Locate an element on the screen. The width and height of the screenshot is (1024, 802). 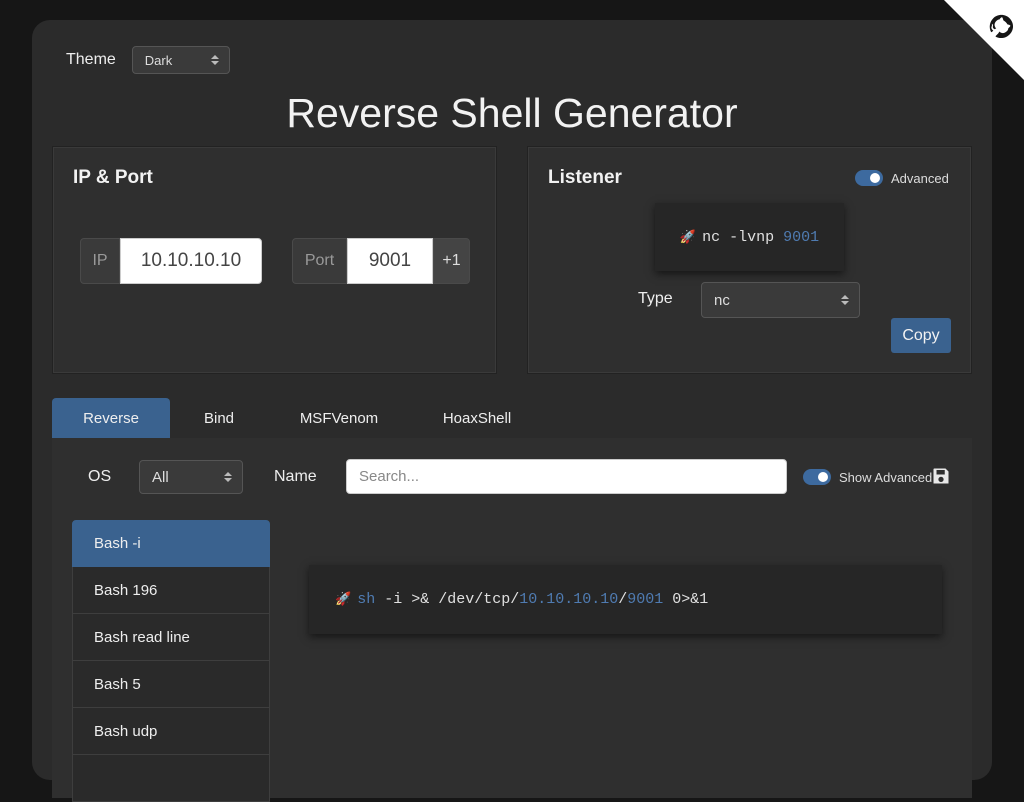
ip-input-group: IP 10.10.10.10 is located at coordinates (171, 261).